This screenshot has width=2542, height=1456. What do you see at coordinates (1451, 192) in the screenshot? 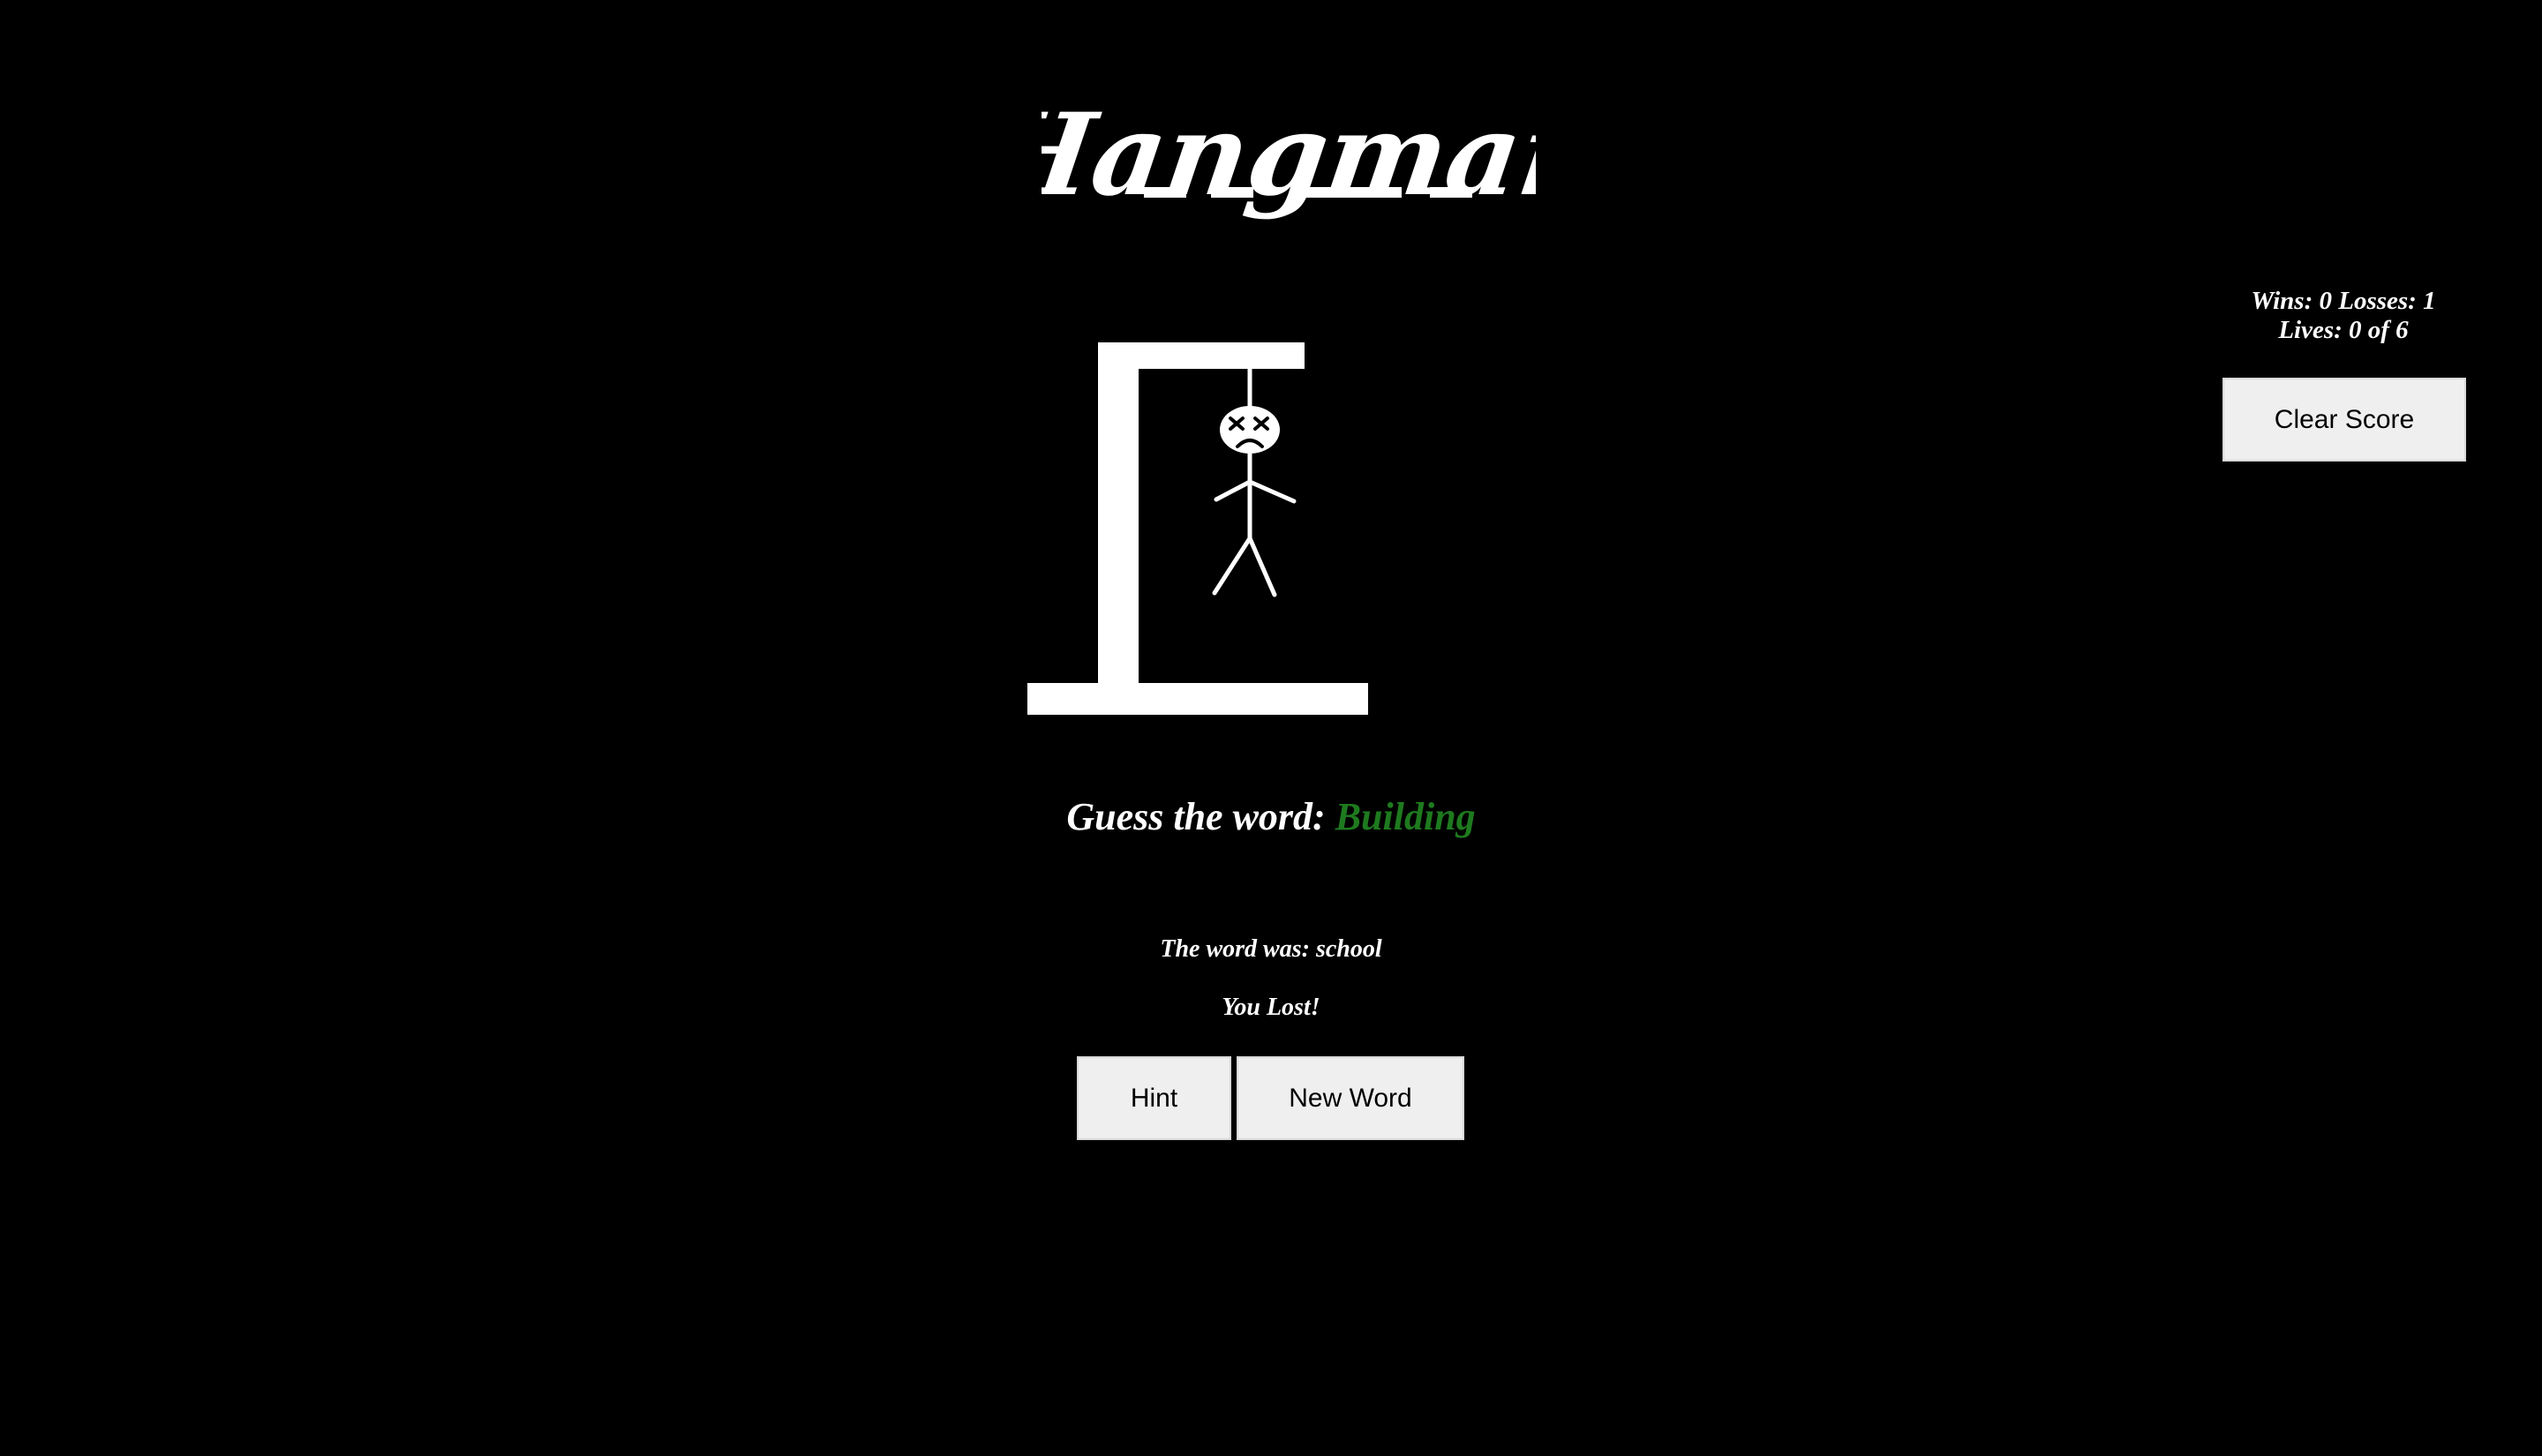
I see `title-underline-n2` at bounding box center [1451, 192].